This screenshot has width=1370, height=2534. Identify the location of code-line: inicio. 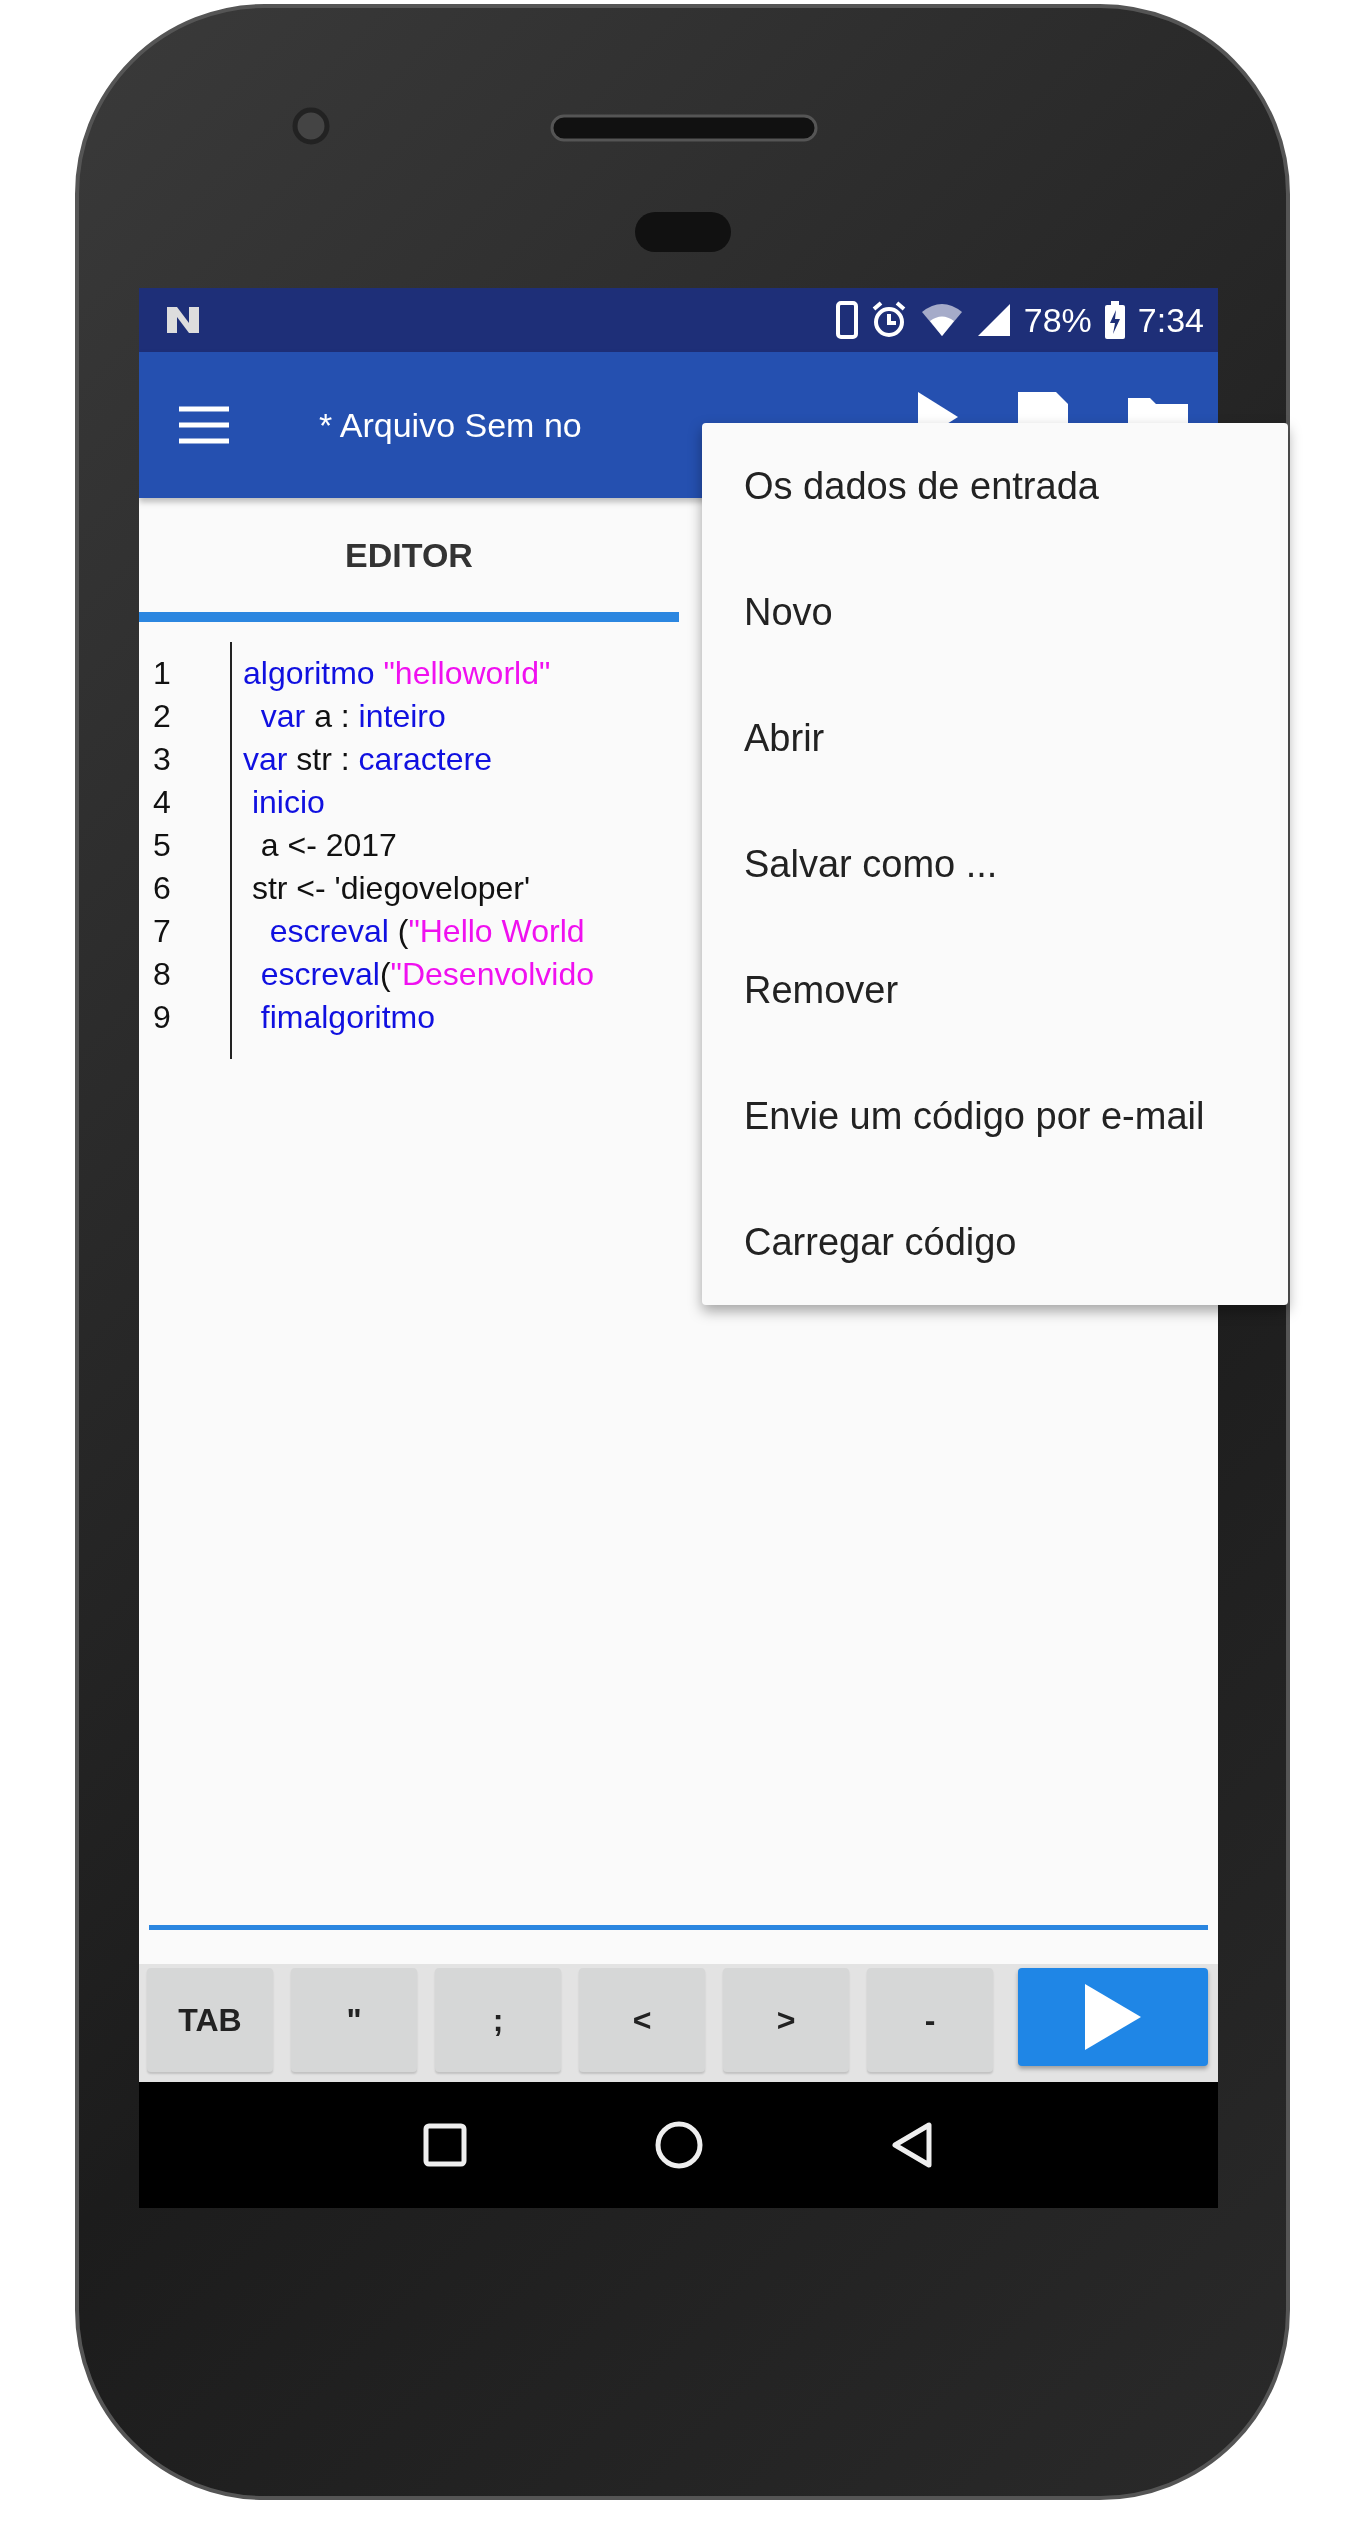
(288, 802).